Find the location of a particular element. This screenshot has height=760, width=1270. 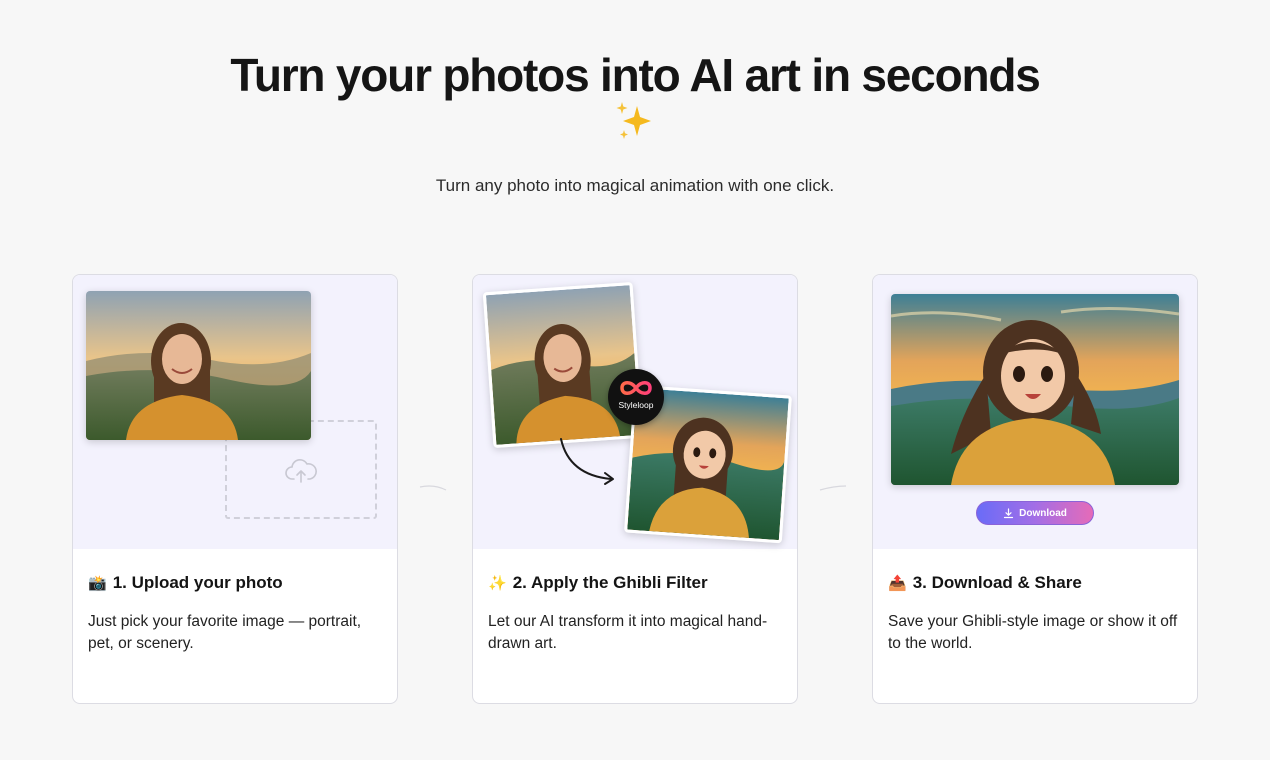

infinity-logo-icon is located at coordinates (636, 388).